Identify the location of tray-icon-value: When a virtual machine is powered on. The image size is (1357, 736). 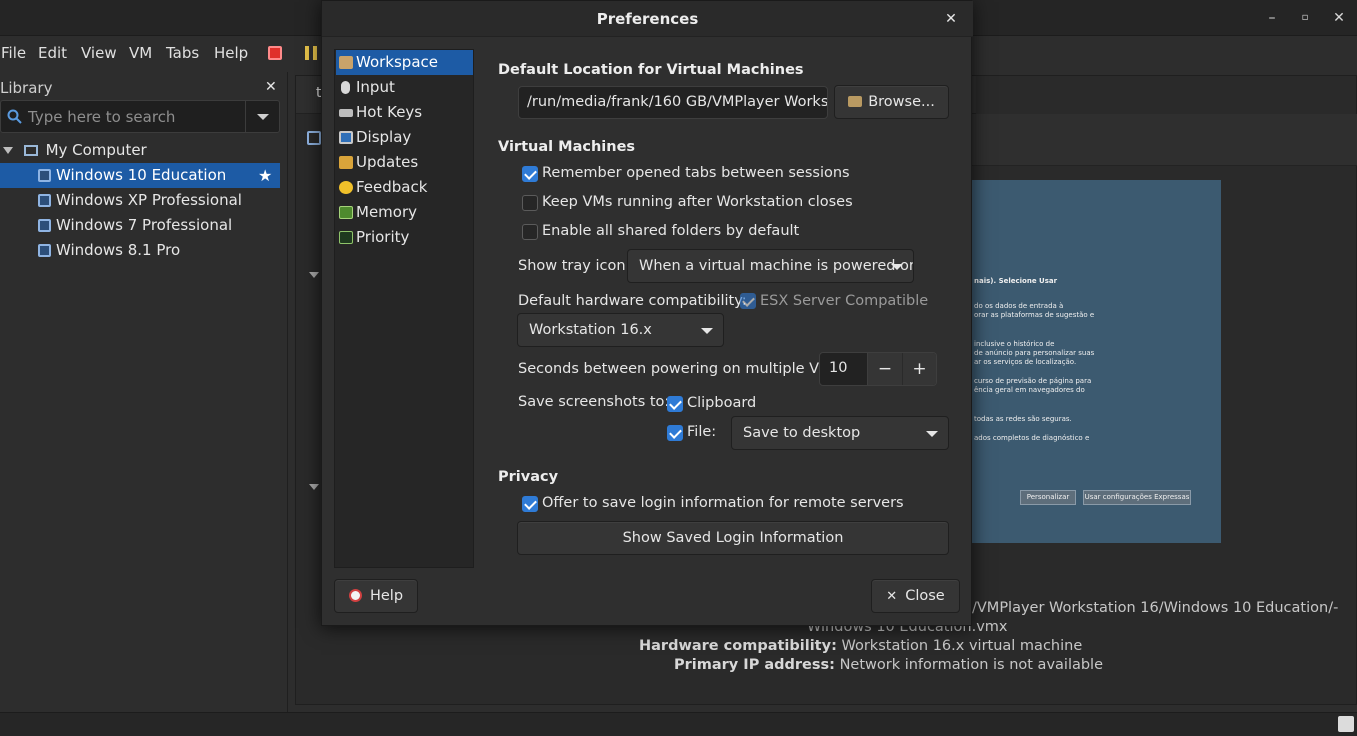
(776, 266).